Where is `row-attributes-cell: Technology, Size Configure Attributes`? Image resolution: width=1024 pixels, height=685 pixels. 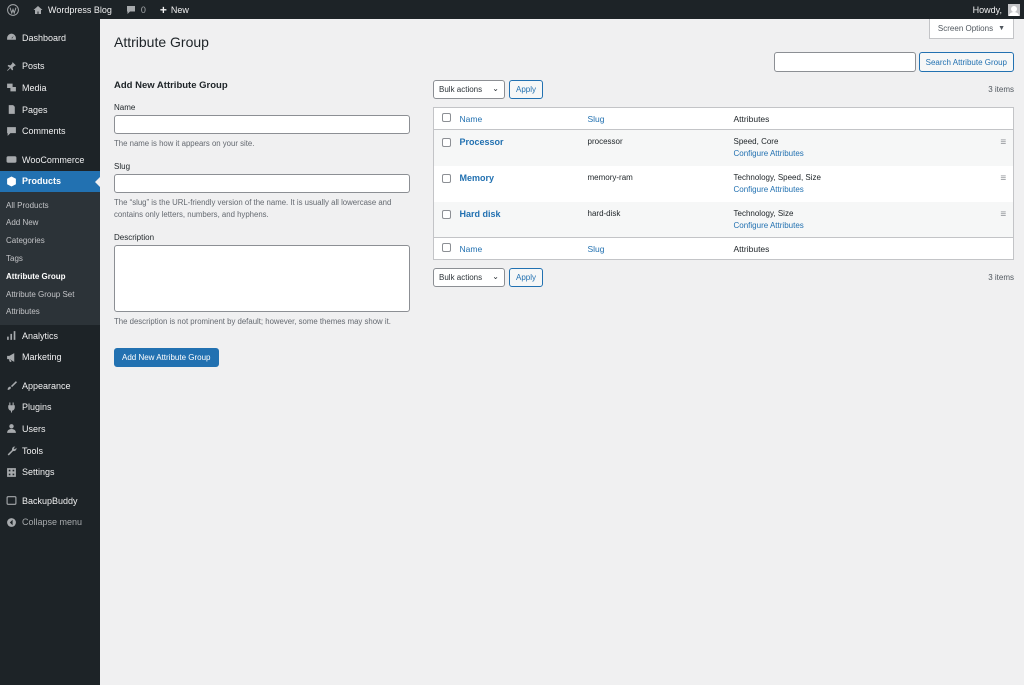
row-attributes-cell: Technology, Size Configure Attributes is located at coordinates (864, 220).